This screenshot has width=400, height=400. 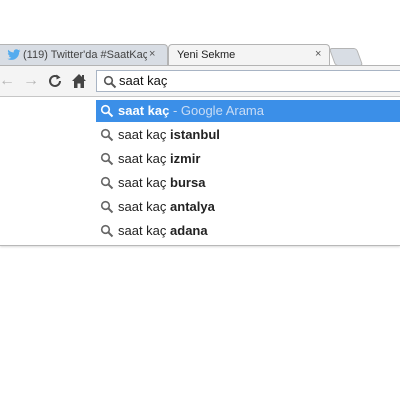 I want to click on tab-twitter: (119) Twitter'da #SaatKaç ×, so click(x=84, y=55).